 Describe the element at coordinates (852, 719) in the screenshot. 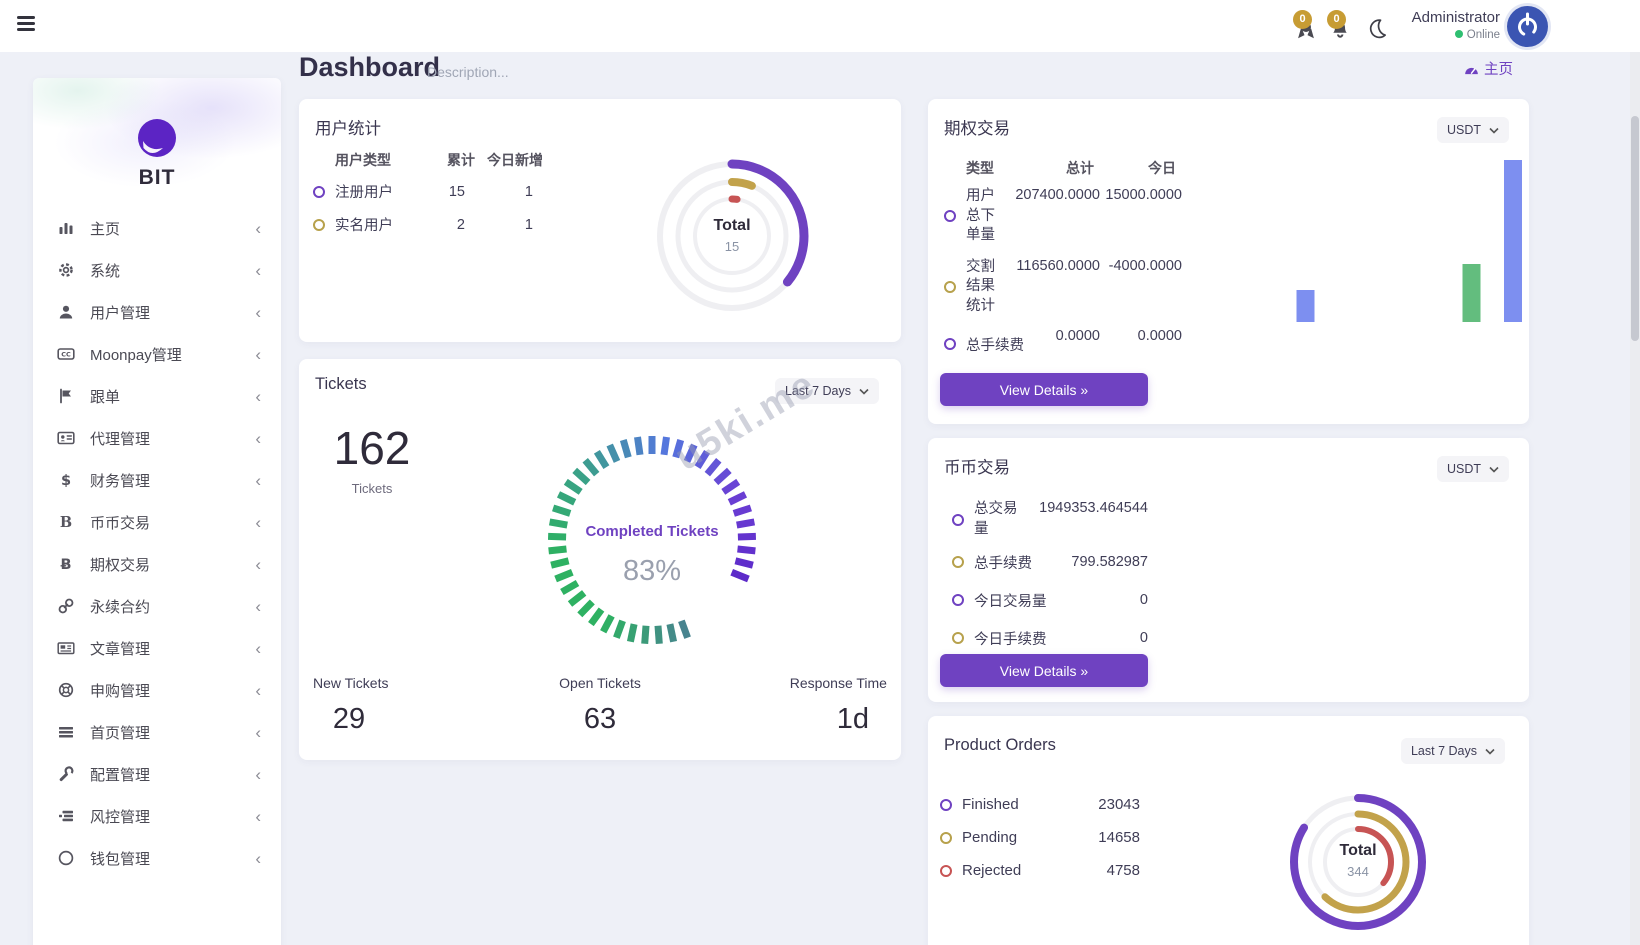

I see `stat-value: 1d` at that location.